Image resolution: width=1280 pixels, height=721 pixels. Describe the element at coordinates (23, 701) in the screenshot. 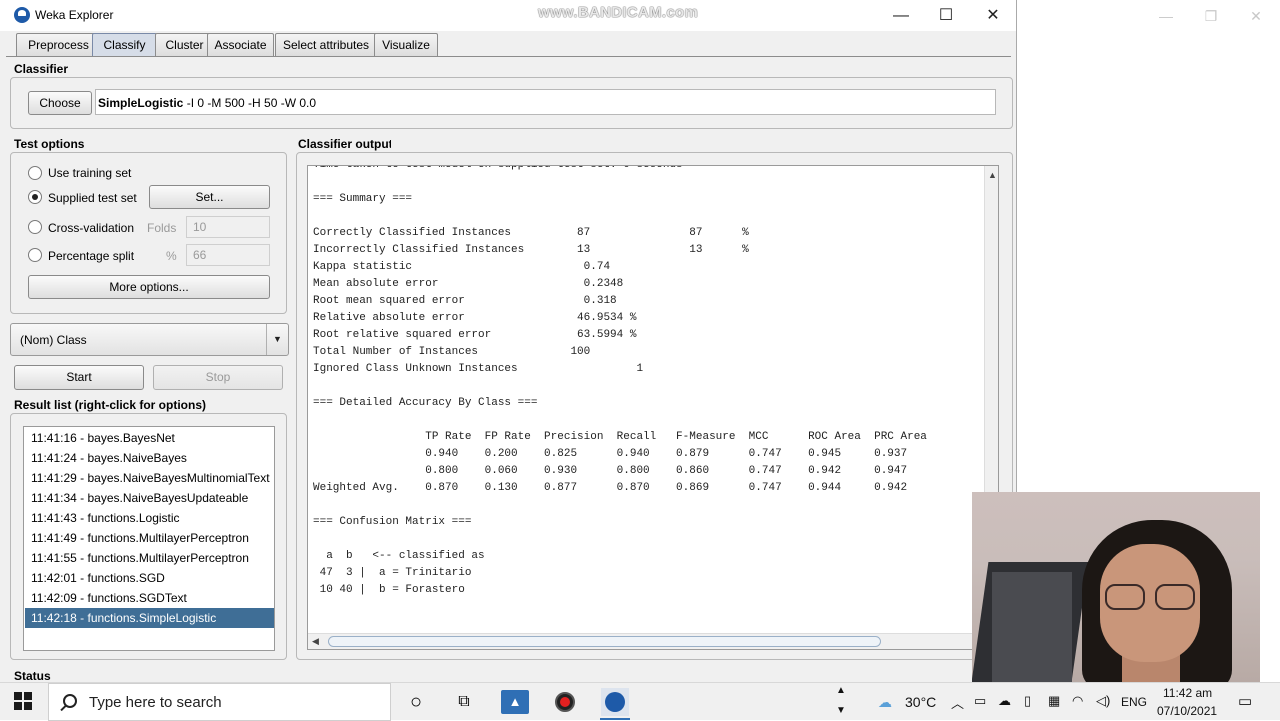

I see `windows-start-icon` at that location.